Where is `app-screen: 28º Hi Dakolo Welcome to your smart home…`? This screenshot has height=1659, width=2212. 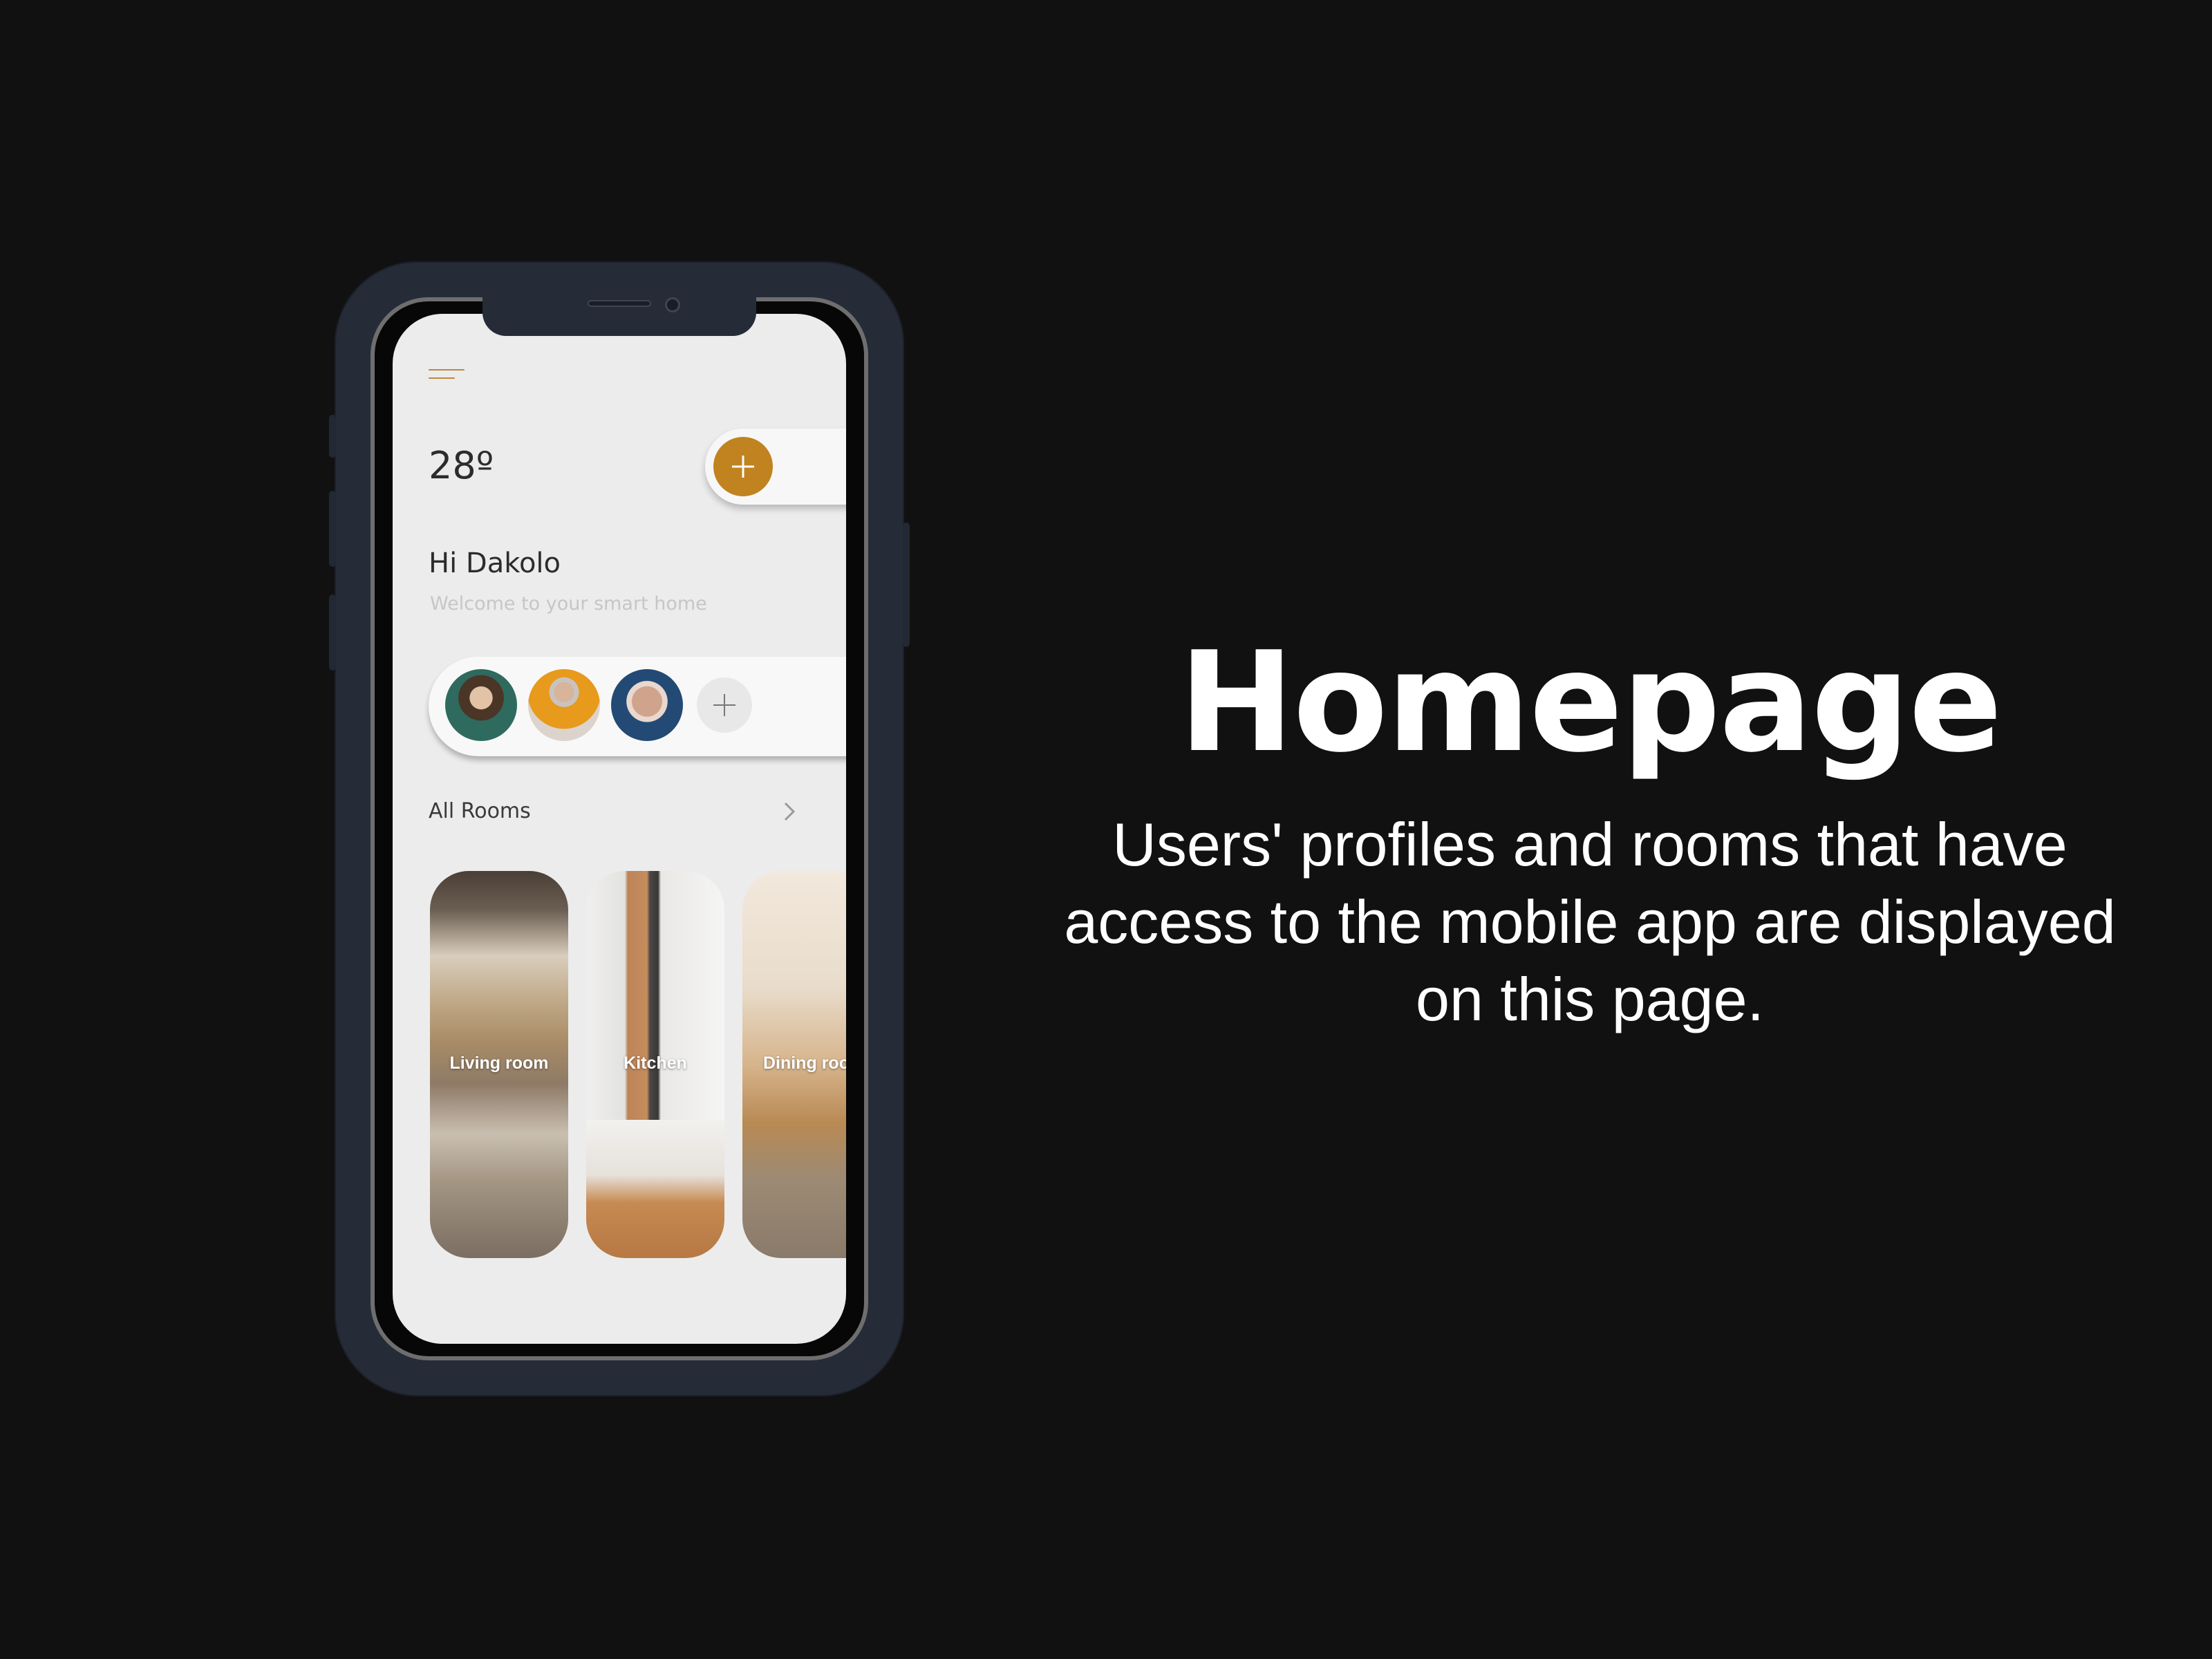
app-screen: 28º Hi Dakolo Welcome to your smart home… is located at coordinates (619, 829).